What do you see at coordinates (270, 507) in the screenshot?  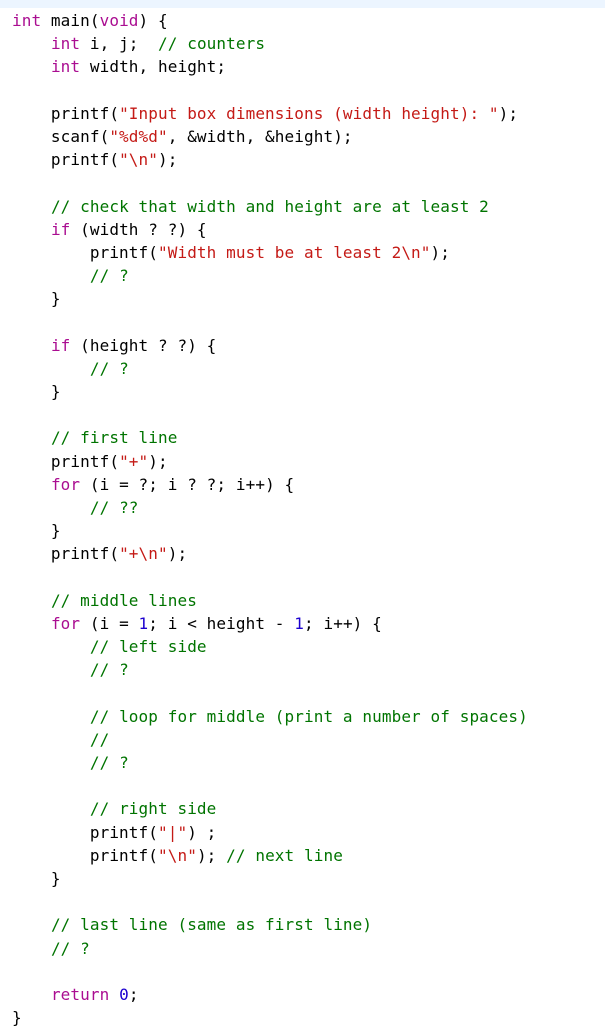 I see `code-line: // ??` at bounding box center [270, 507].